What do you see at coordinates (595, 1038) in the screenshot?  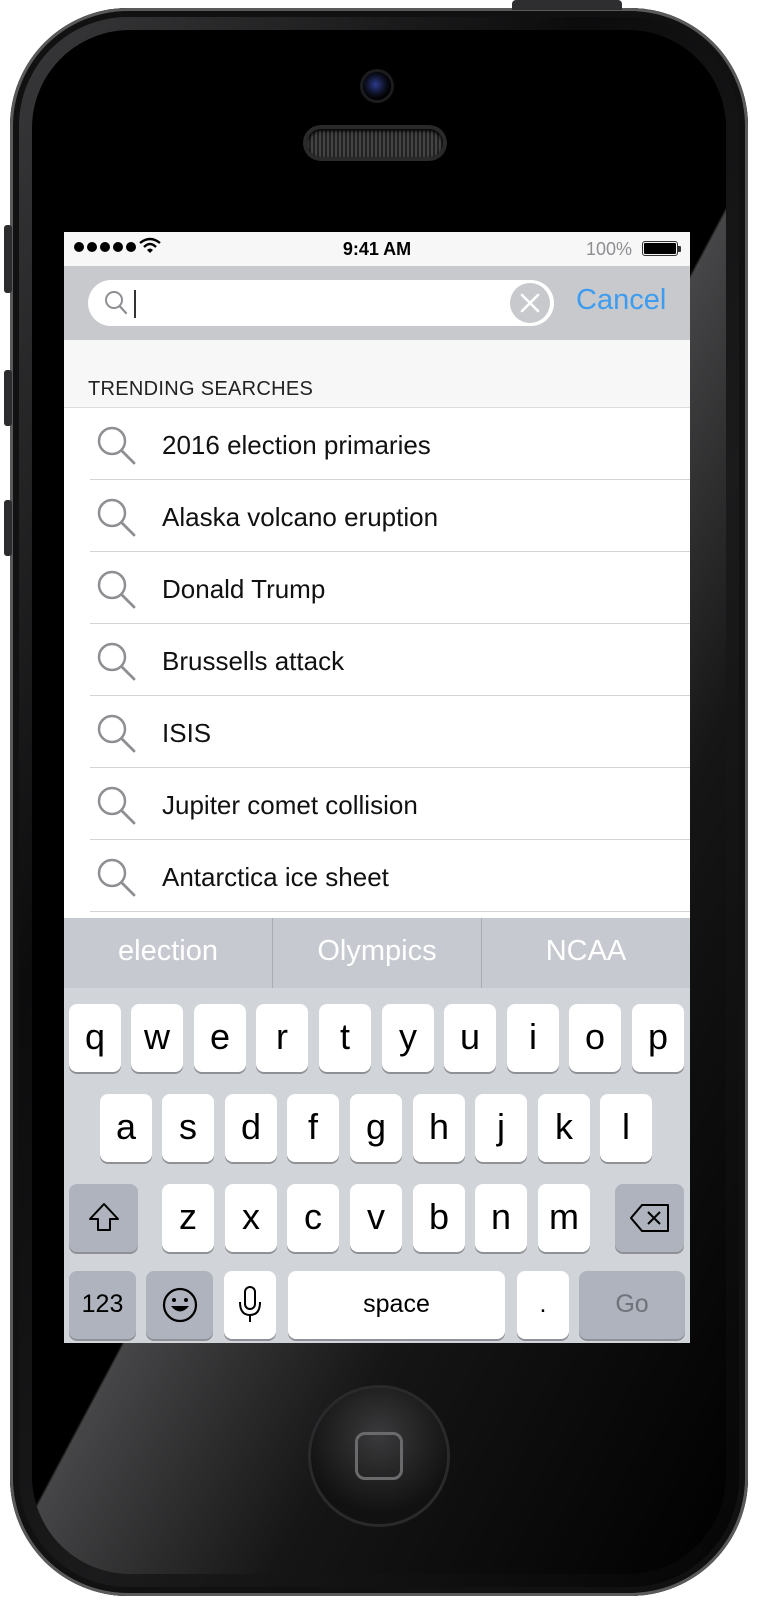 I see `key-o: o` at bounding box center [595, 1038].